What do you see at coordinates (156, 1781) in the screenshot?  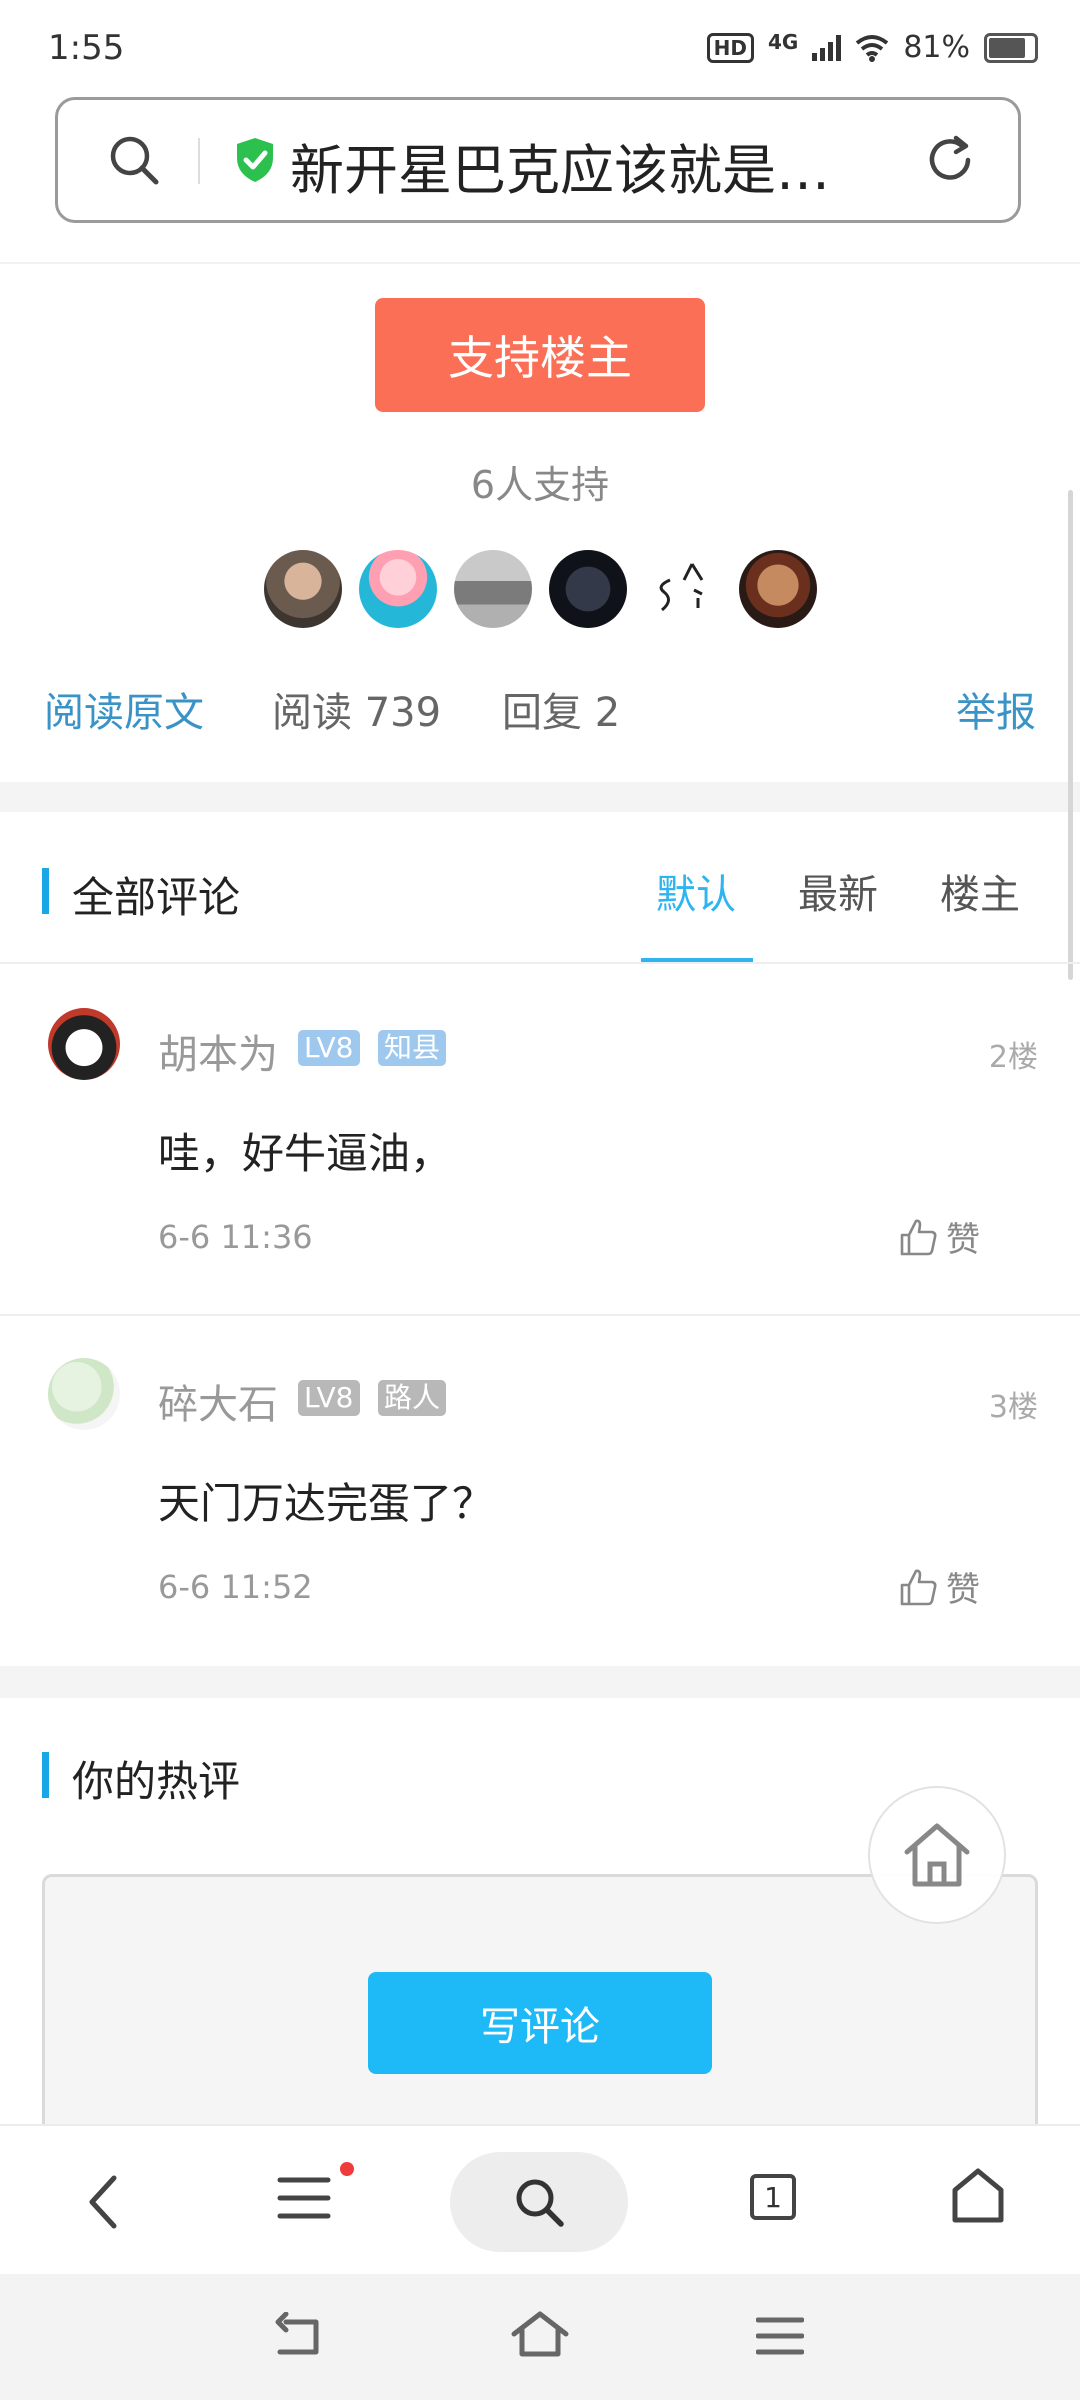 I see `section-title: 你的热评` at bounding box center [156, 1781].